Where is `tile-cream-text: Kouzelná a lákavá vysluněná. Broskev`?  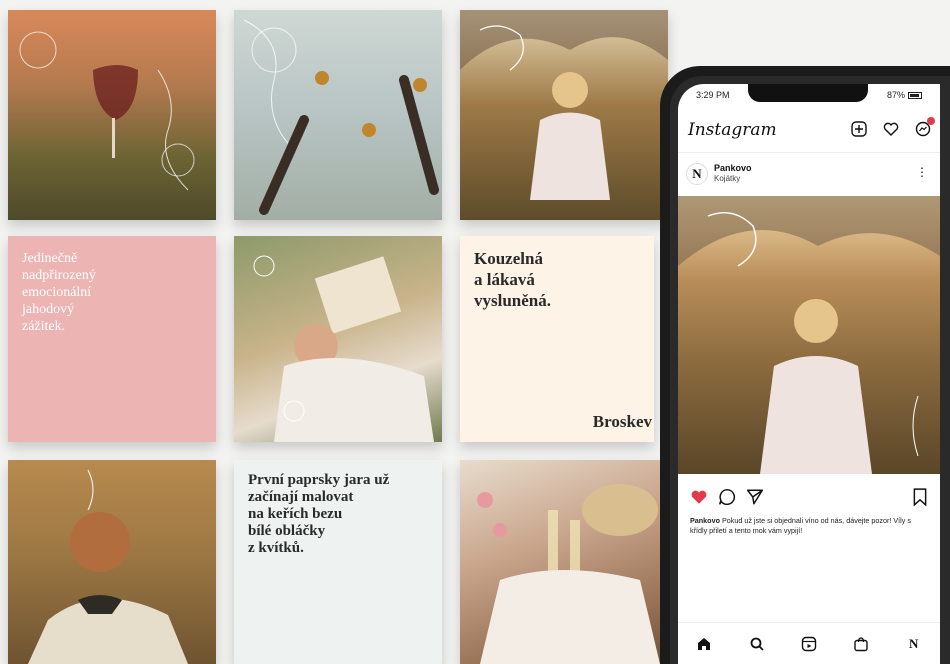 tile-cream-text: Kouzelná a lákavá vysluněná. Broskev is located at coordinates (557, 339).